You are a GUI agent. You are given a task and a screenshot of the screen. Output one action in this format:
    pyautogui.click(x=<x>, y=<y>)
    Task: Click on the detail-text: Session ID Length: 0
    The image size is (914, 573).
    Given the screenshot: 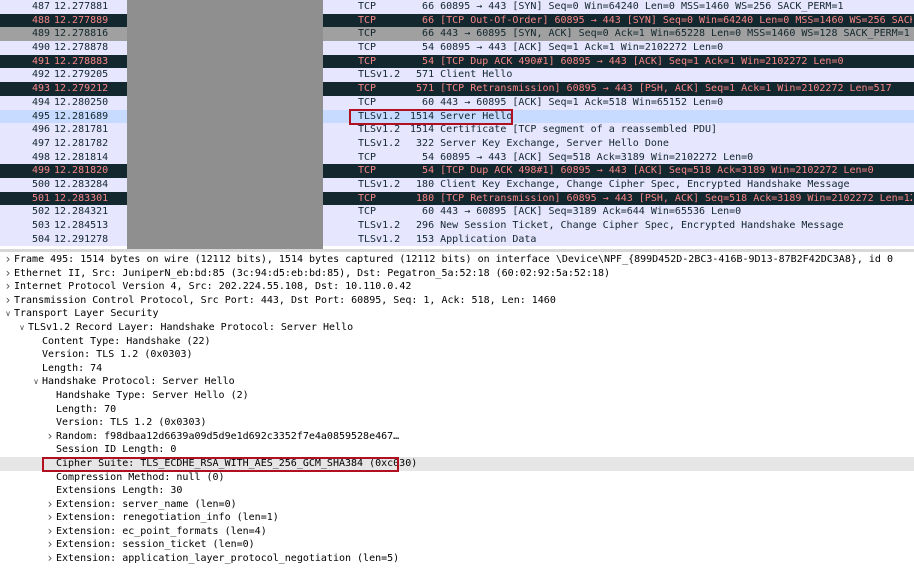 What is the action you would take?
    pyautogui.click(x=116, y=450)
    